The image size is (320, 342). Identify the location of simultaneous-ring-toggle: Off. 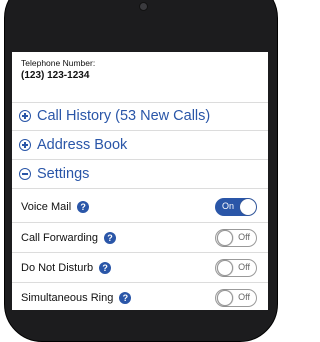
(236, 298).